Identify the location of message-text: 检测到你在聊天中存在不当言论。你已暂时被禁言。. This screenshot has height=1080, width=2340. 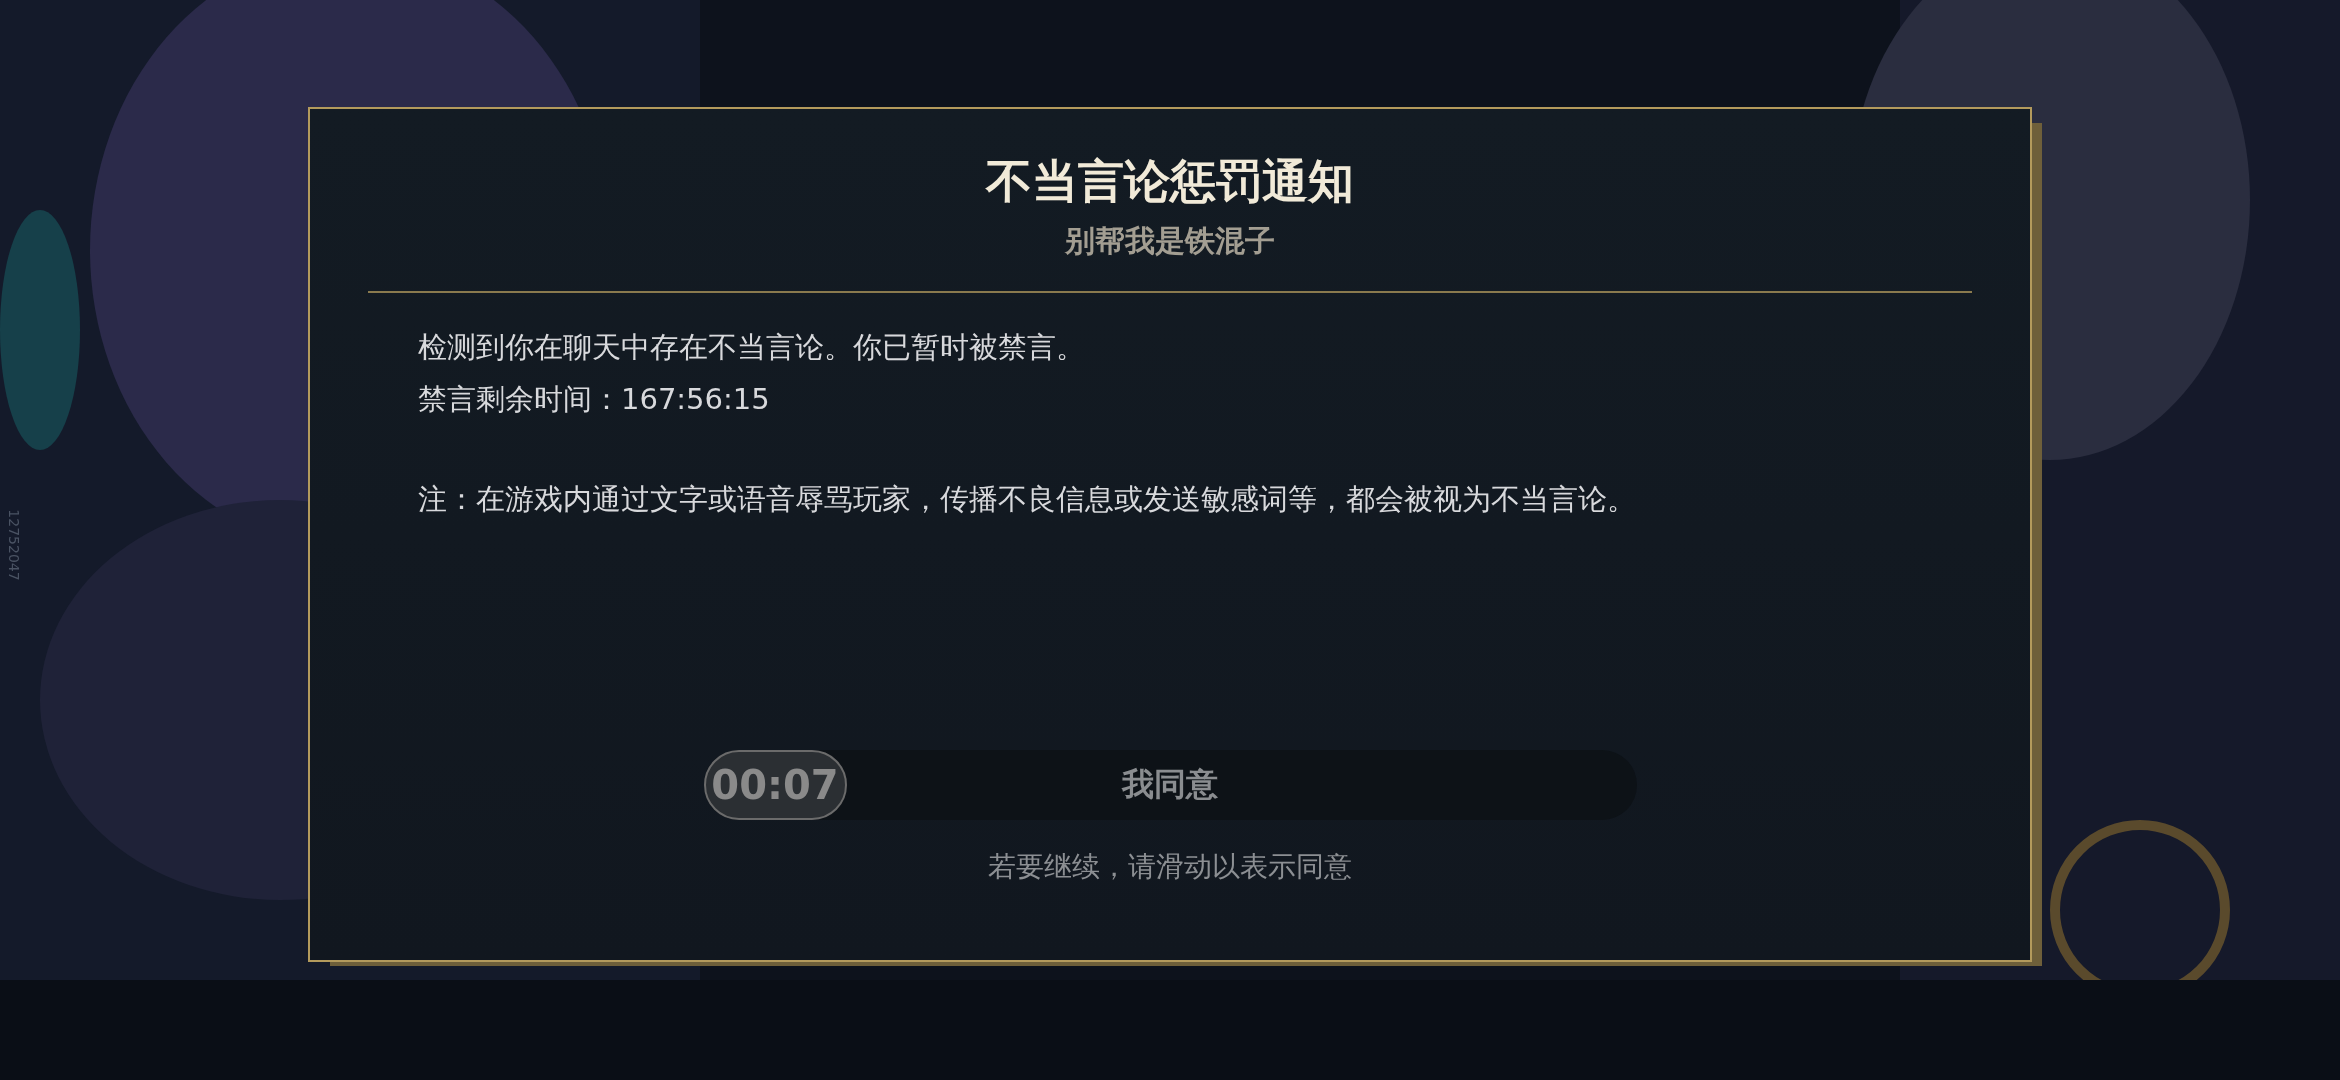
(752, 347).